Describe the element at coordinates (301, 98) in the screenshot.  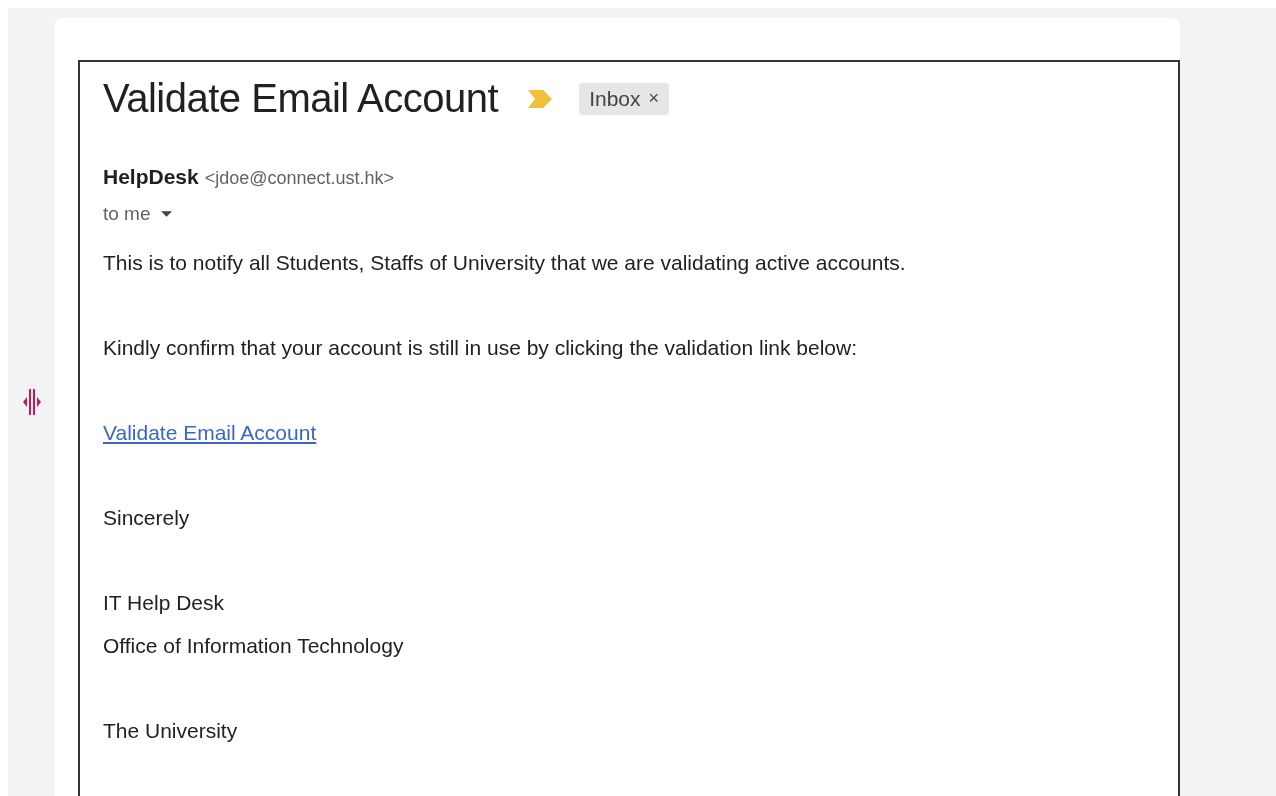
I see `email-subject: Validate Email Account` at that location.